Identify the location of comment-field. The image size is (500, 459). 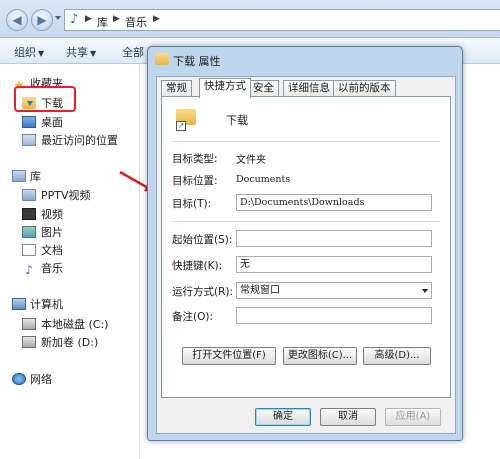
(334, 315).